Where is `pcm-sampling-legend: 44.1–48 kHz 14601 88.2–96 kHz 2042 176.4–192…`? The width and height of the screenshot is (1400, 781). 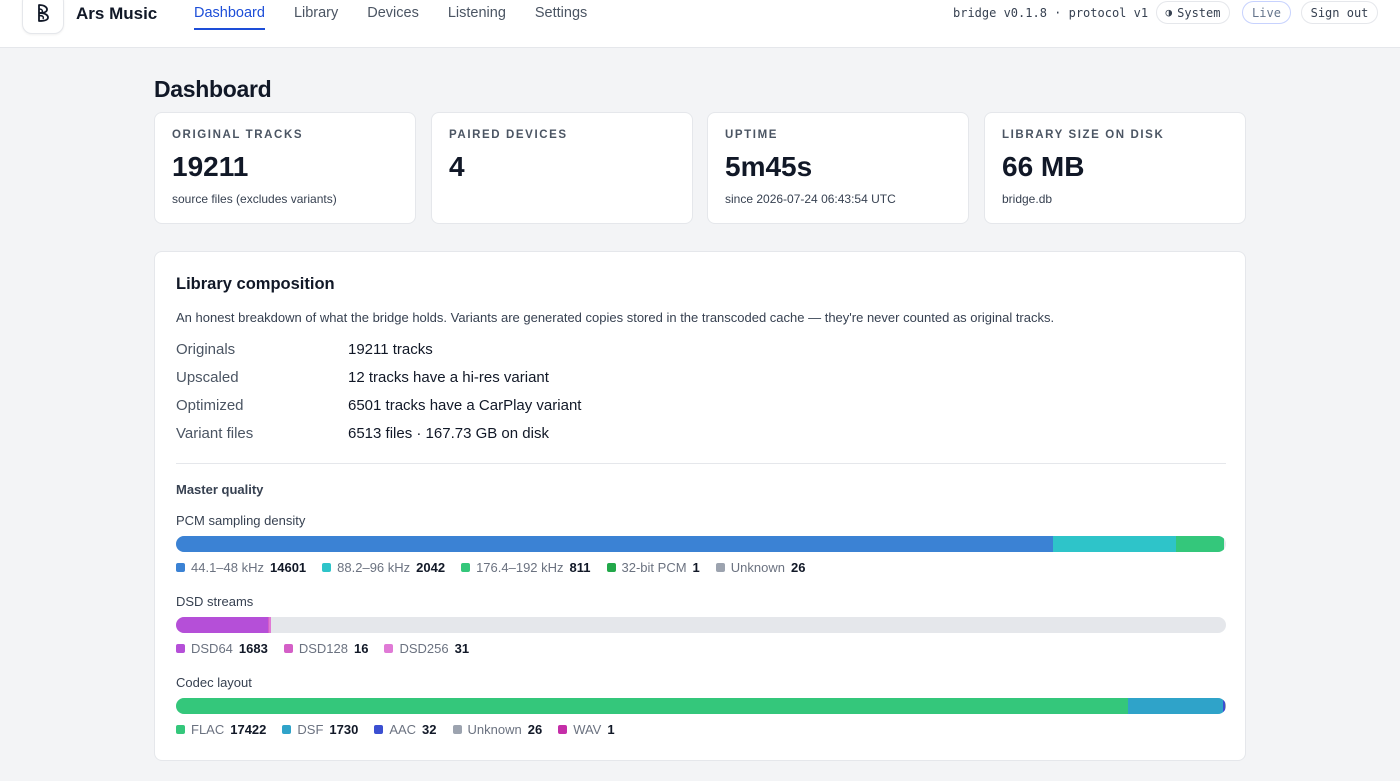
pcm-sampling-legend: 44.1–48 kHz 14601 88.2–96 kHz 2042 176.4–192… is located at coordinates (498, 567).